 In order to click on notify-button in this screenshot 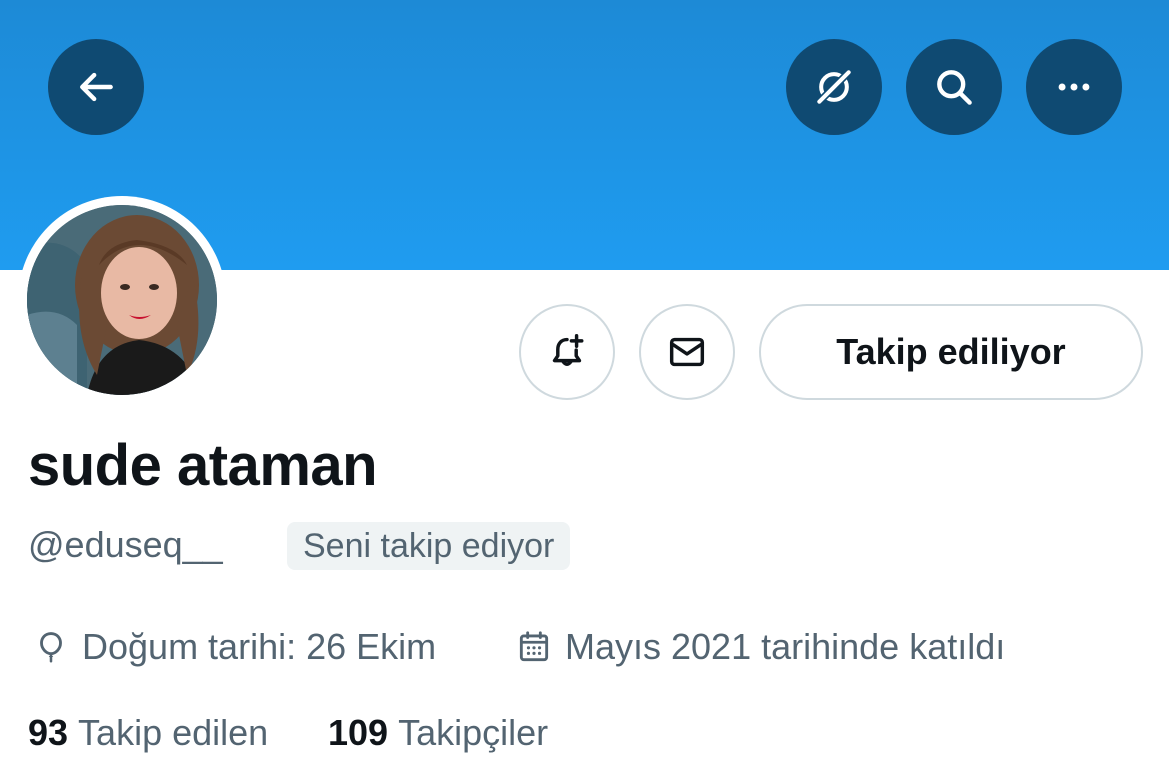, I will do `click(567, 352)`.